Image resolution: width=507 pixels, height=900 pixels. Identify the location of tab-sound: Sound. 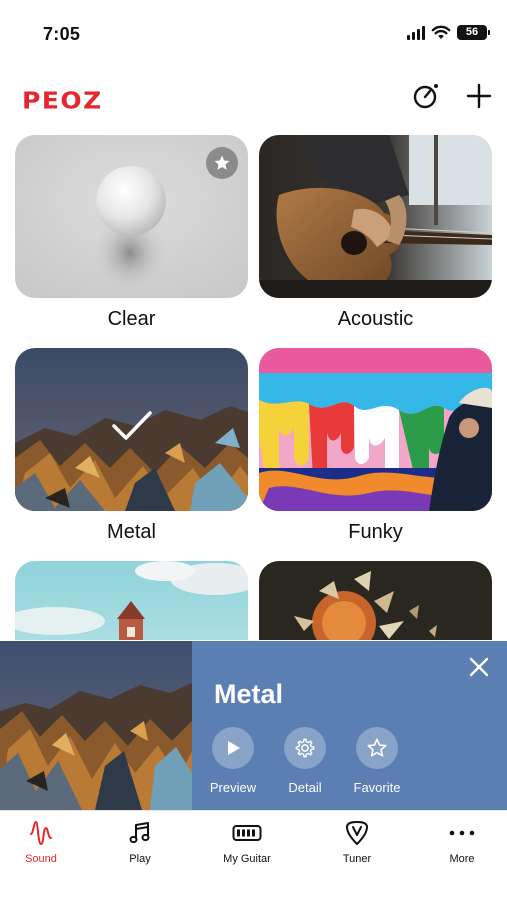
(43, 842).